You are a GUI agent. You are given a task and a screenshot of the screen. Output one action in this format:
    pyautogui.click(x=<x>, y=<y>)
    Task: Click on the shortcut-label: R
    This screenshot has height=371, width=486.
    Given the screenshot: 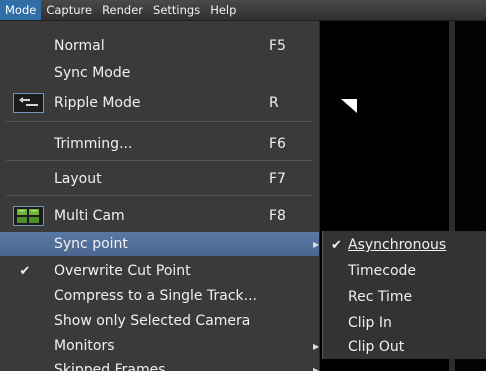 What is the action you would take?
    pyautogui.click(x=274, y=103)
    